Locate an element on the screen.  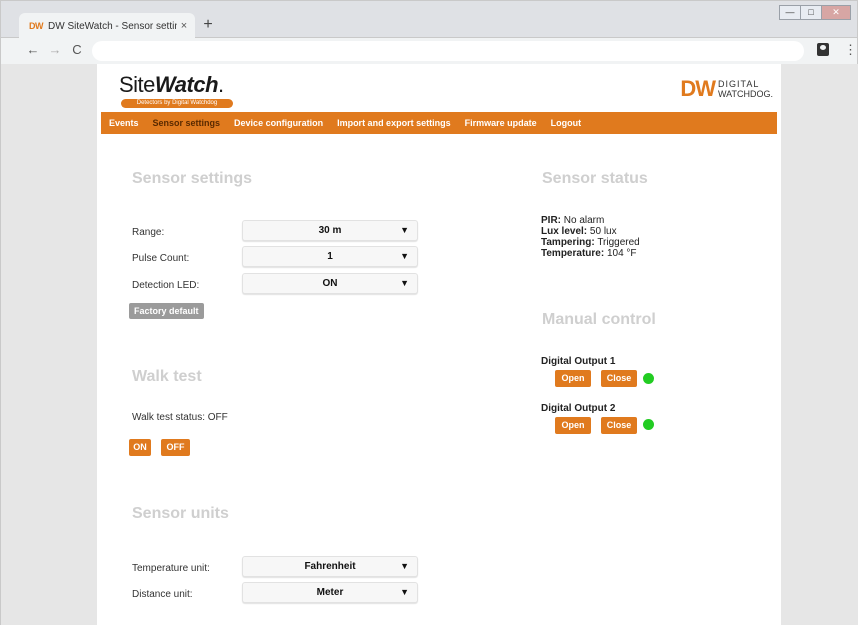
distance-unit-value: Meter is located at coordinates (330, 592).